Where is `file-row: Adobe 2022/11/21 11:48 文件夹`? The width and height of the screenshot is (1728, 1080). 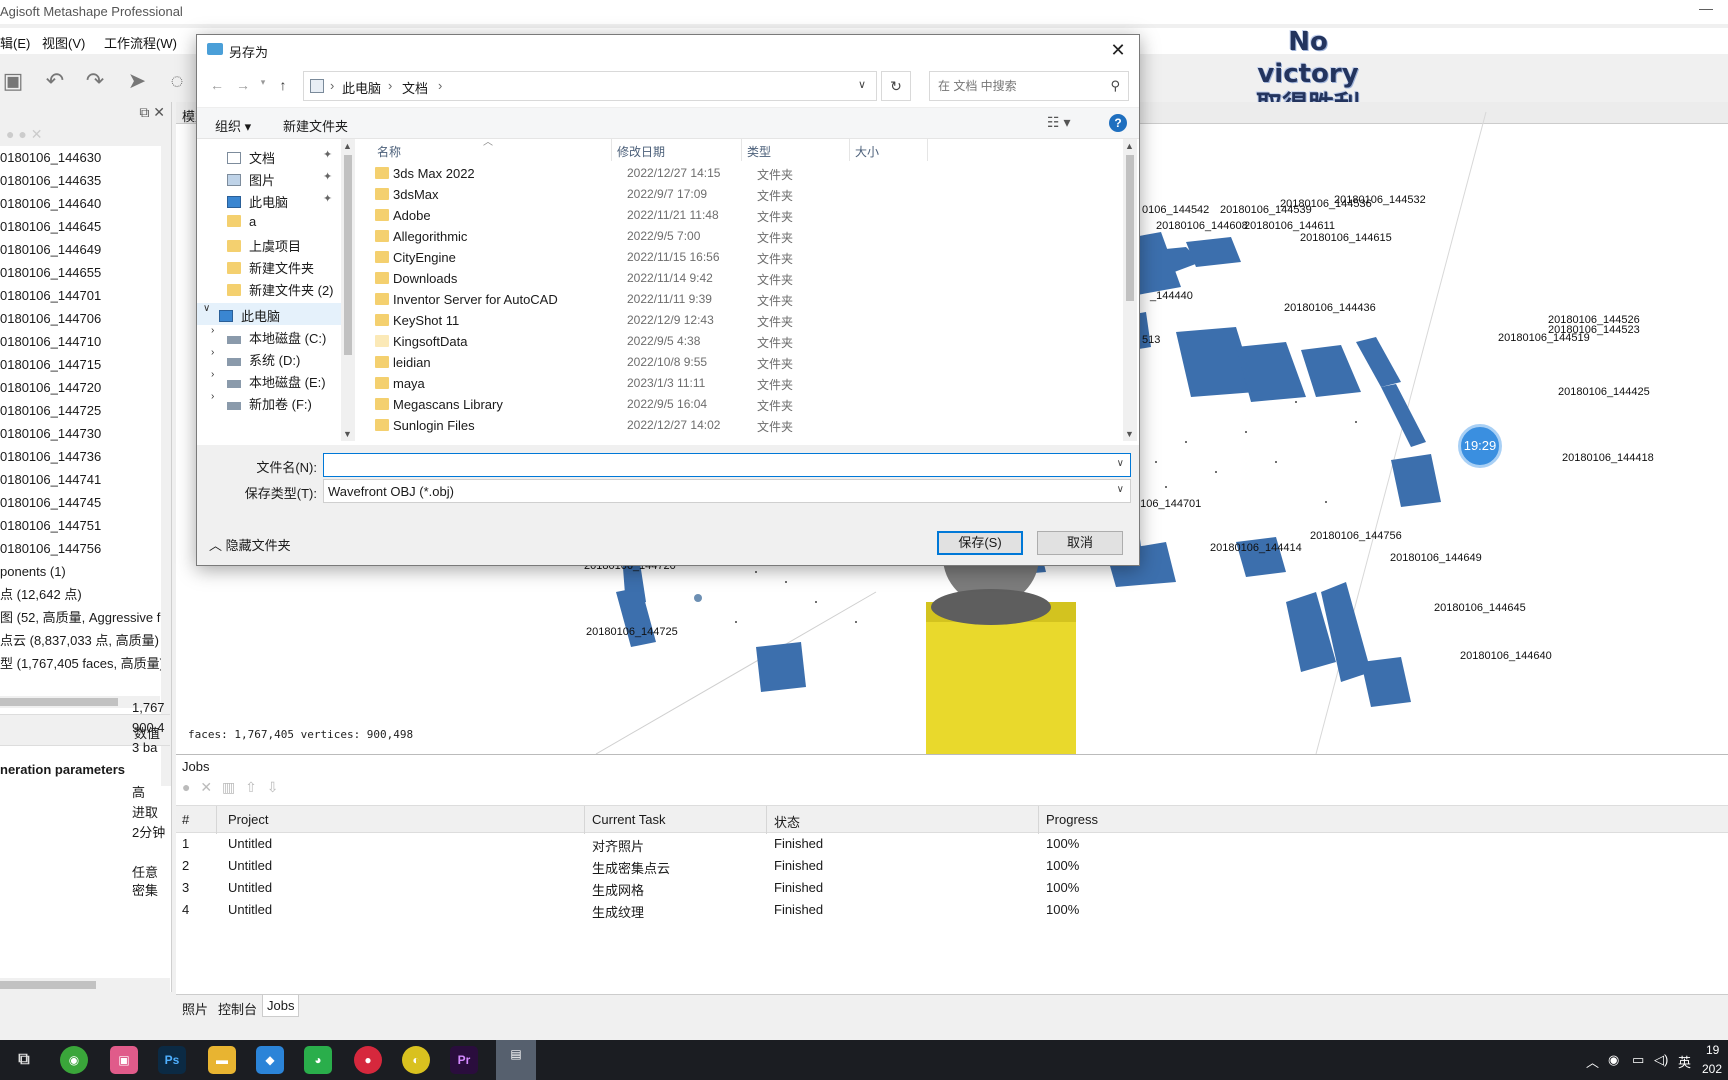
file-row: Adobe 2022/11/21 11:48 文件夹 is located at coordinates (739, 215).